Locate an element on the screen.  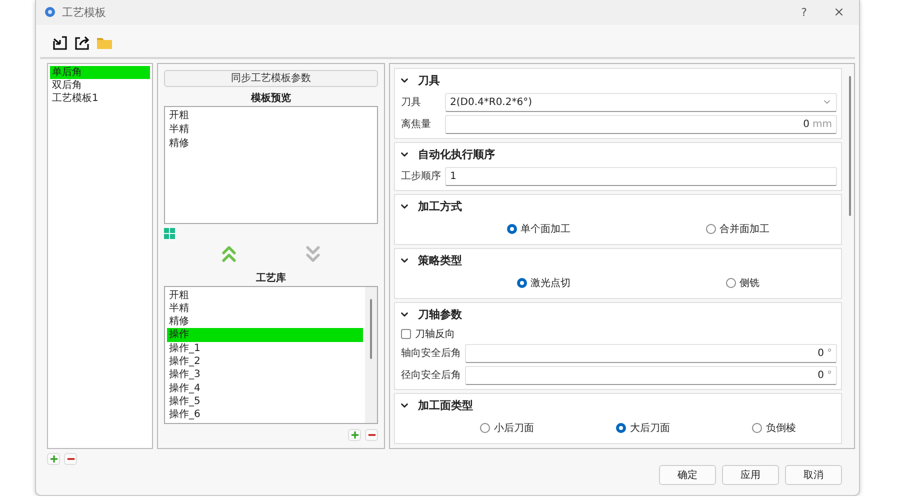
section-header: 自动化执行顺序 is located at coordinates (447, 154).